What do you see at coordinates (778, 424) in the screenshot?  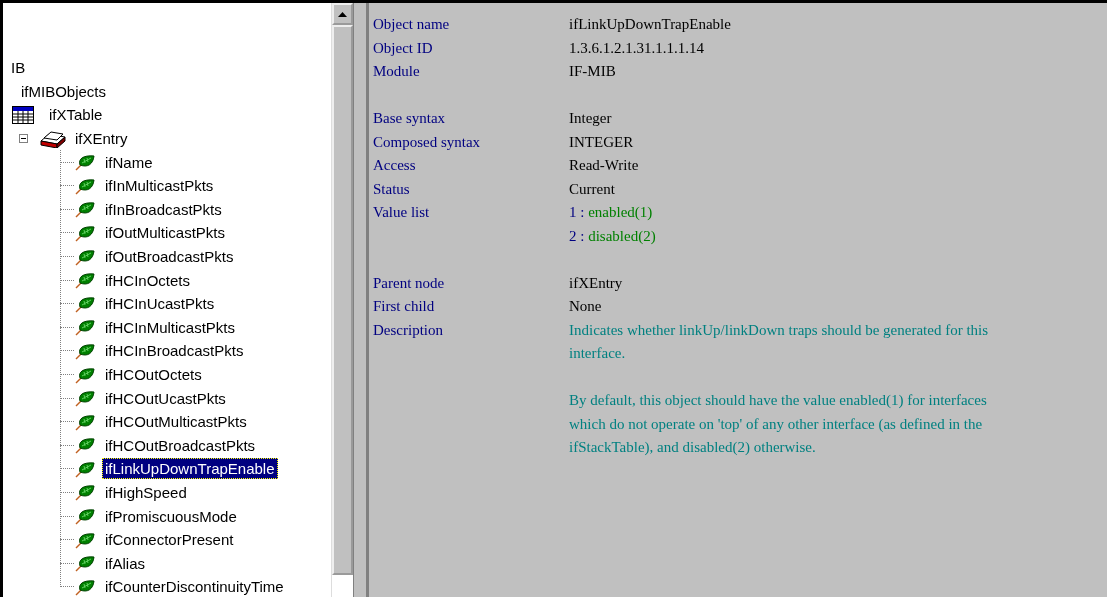 I see `description-text: By default, this object should have the value enabled(1) for interfaces which do not operate on 'top' of any other interface (as defined in the ifStackTable), and disabled(2) otherwise.` at bounding box center [778, 424].